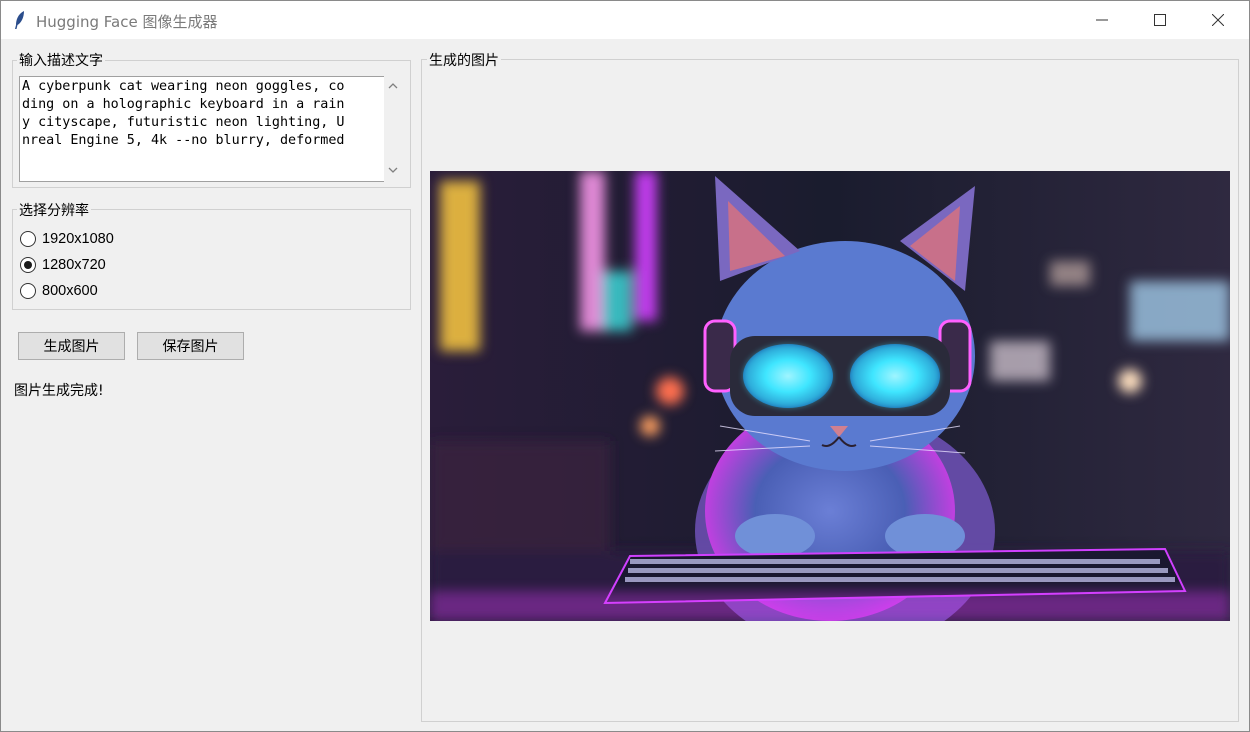  What do you see at coordinates (393, 129) in the screenshot?
I see `prompt-scrollbar` at bounding box center [393, 129].